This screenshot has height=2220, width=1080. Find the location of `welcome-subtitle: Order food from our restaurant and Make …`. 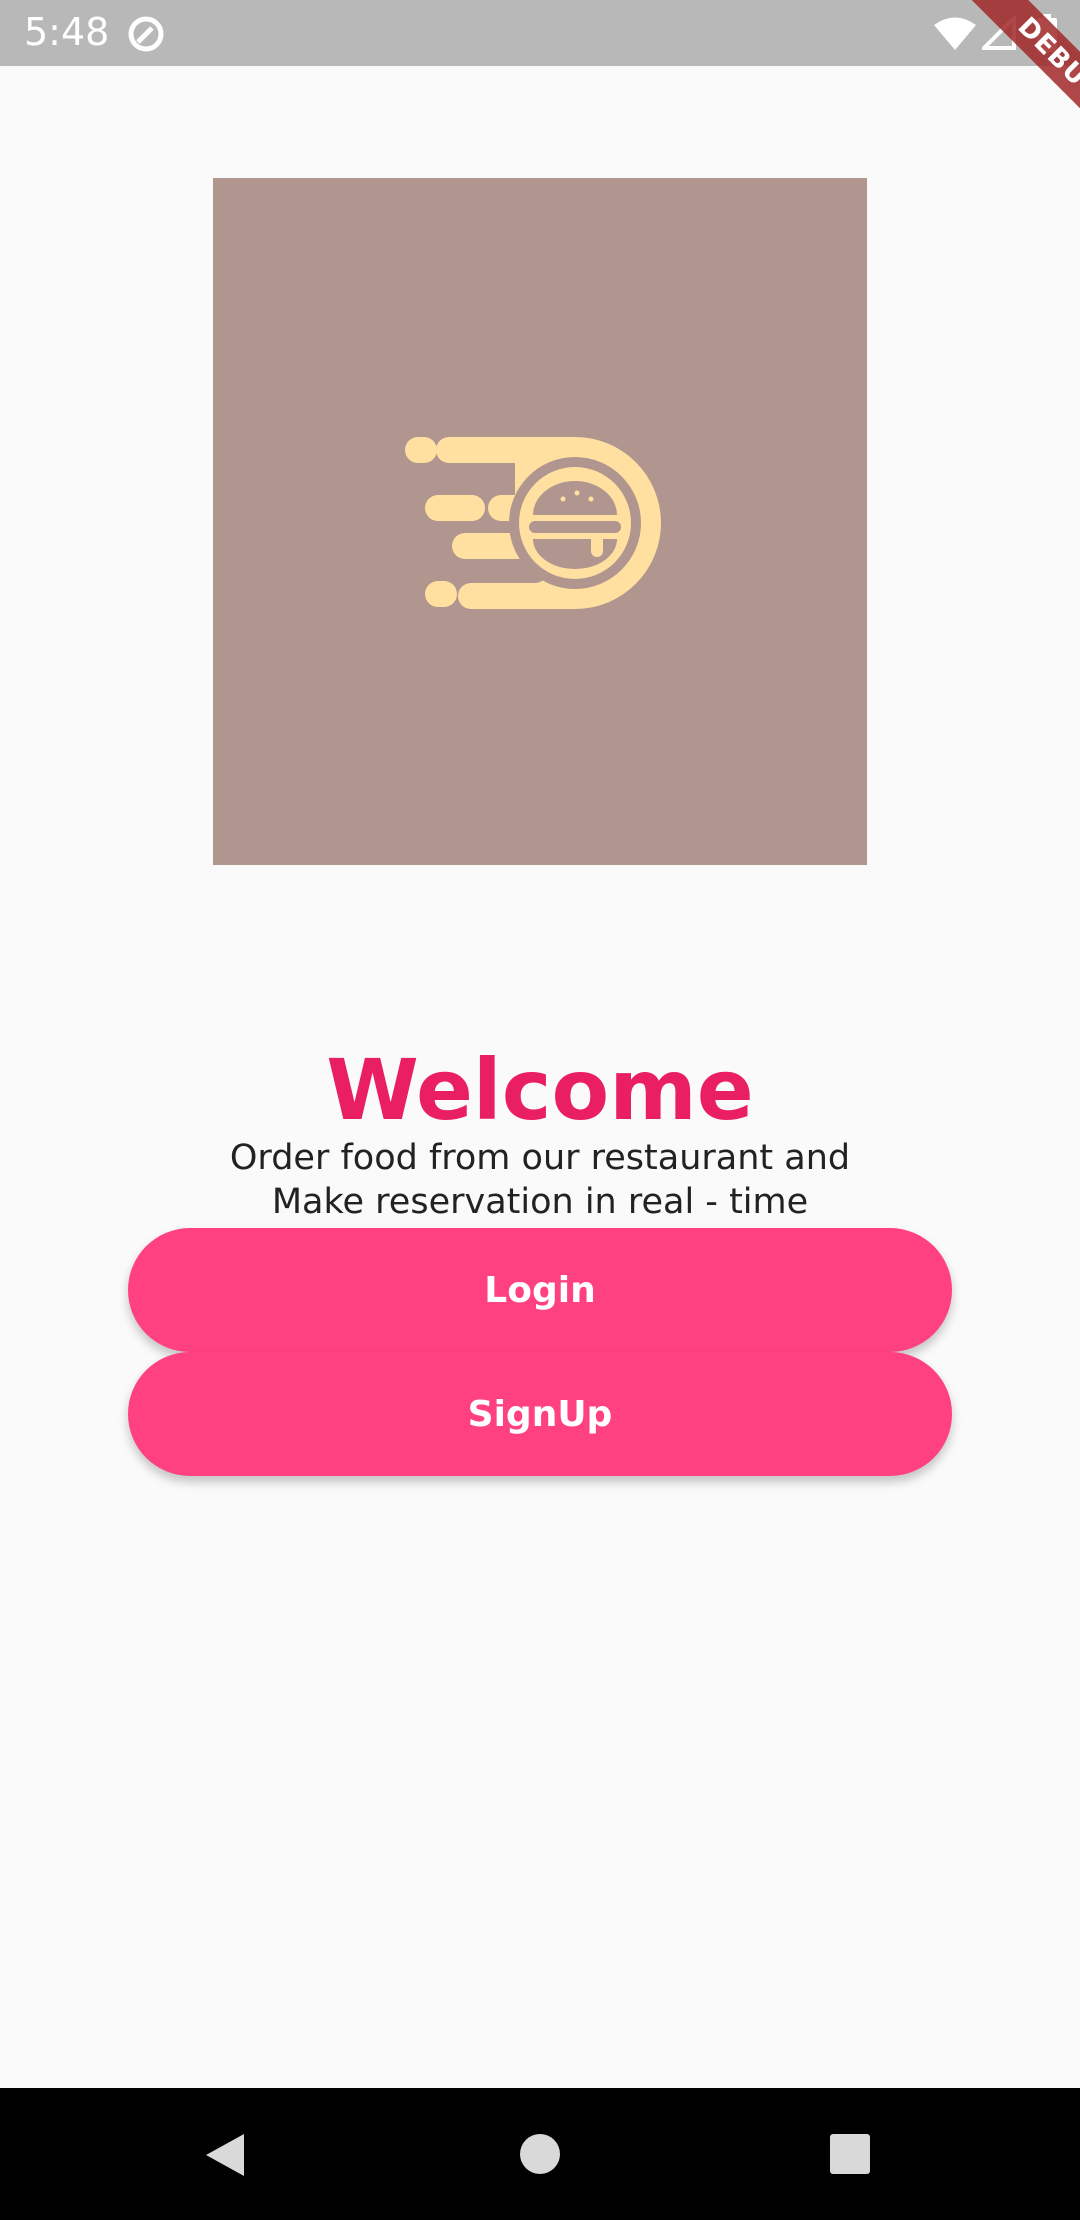

welcome-subtitle: Order food from our restaurant and Make … is located at coordinates (540, 1180).